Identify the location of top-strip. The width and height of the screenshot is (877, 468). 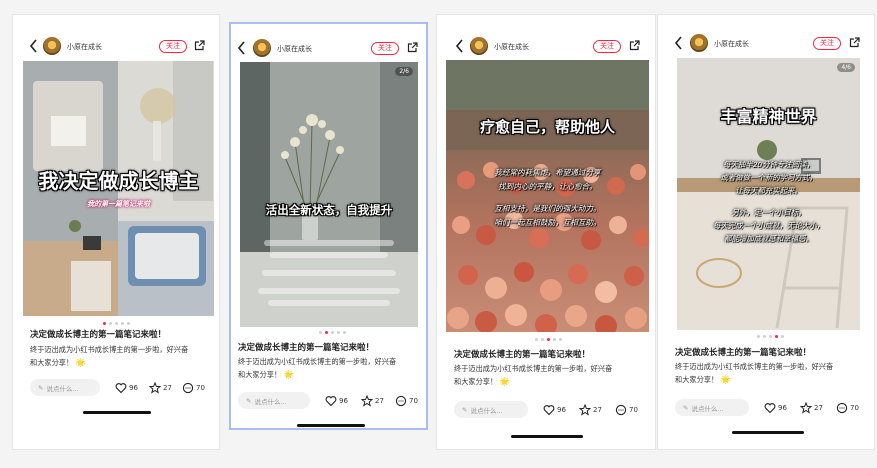
(438, 3).